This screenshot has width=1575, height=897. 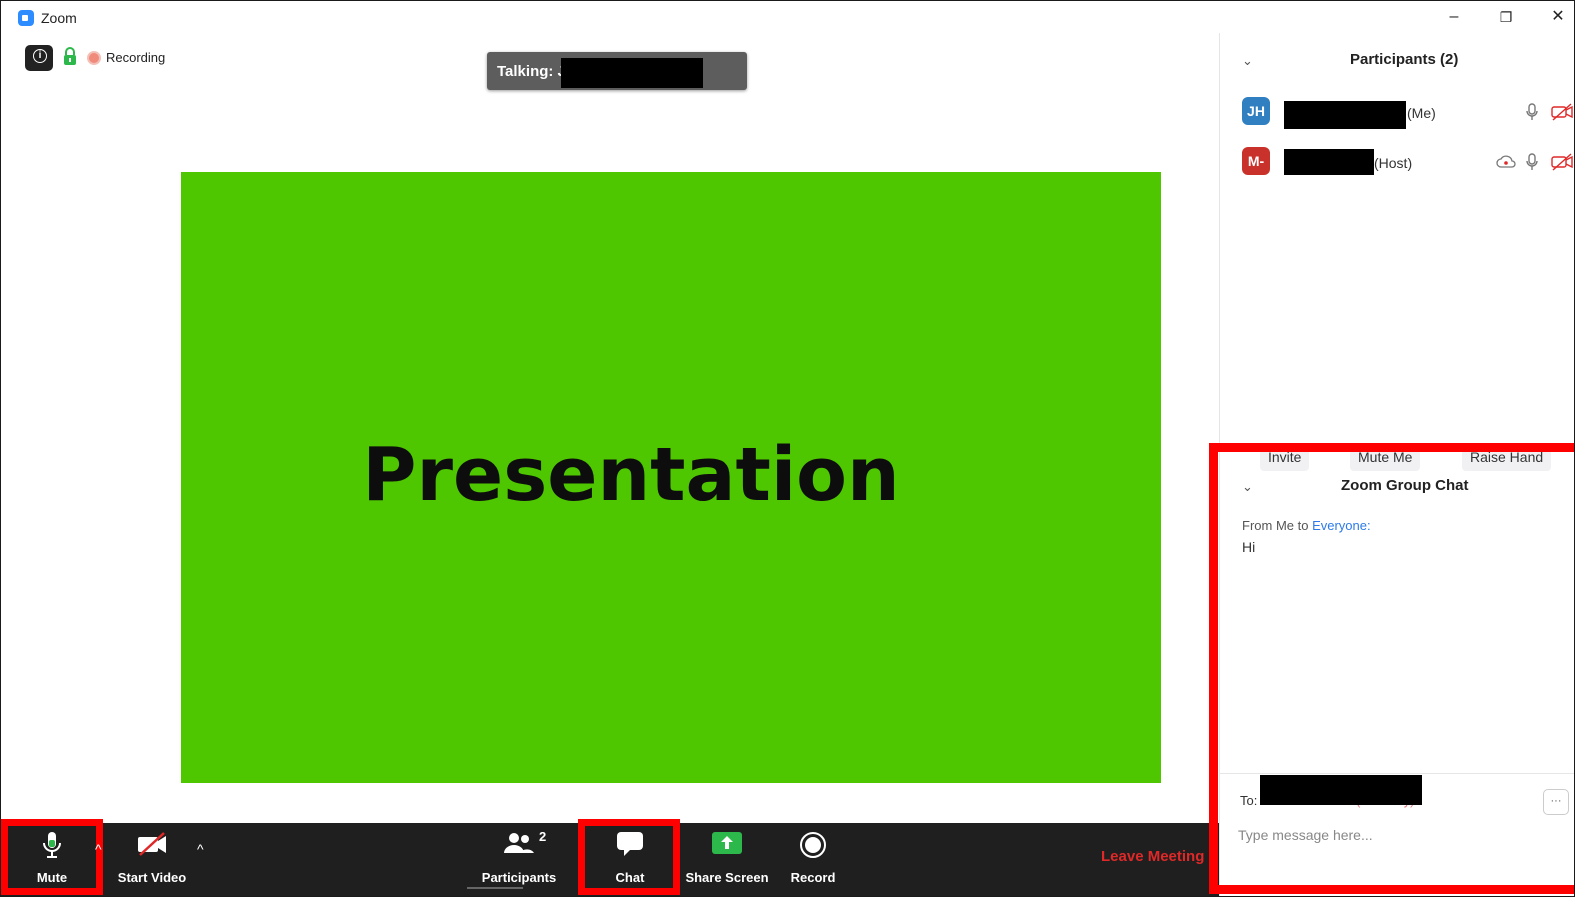 What do you see at coordinates (632, 73) in the screenshot?
I see `redacted-name` at bounding box center [632, 73].